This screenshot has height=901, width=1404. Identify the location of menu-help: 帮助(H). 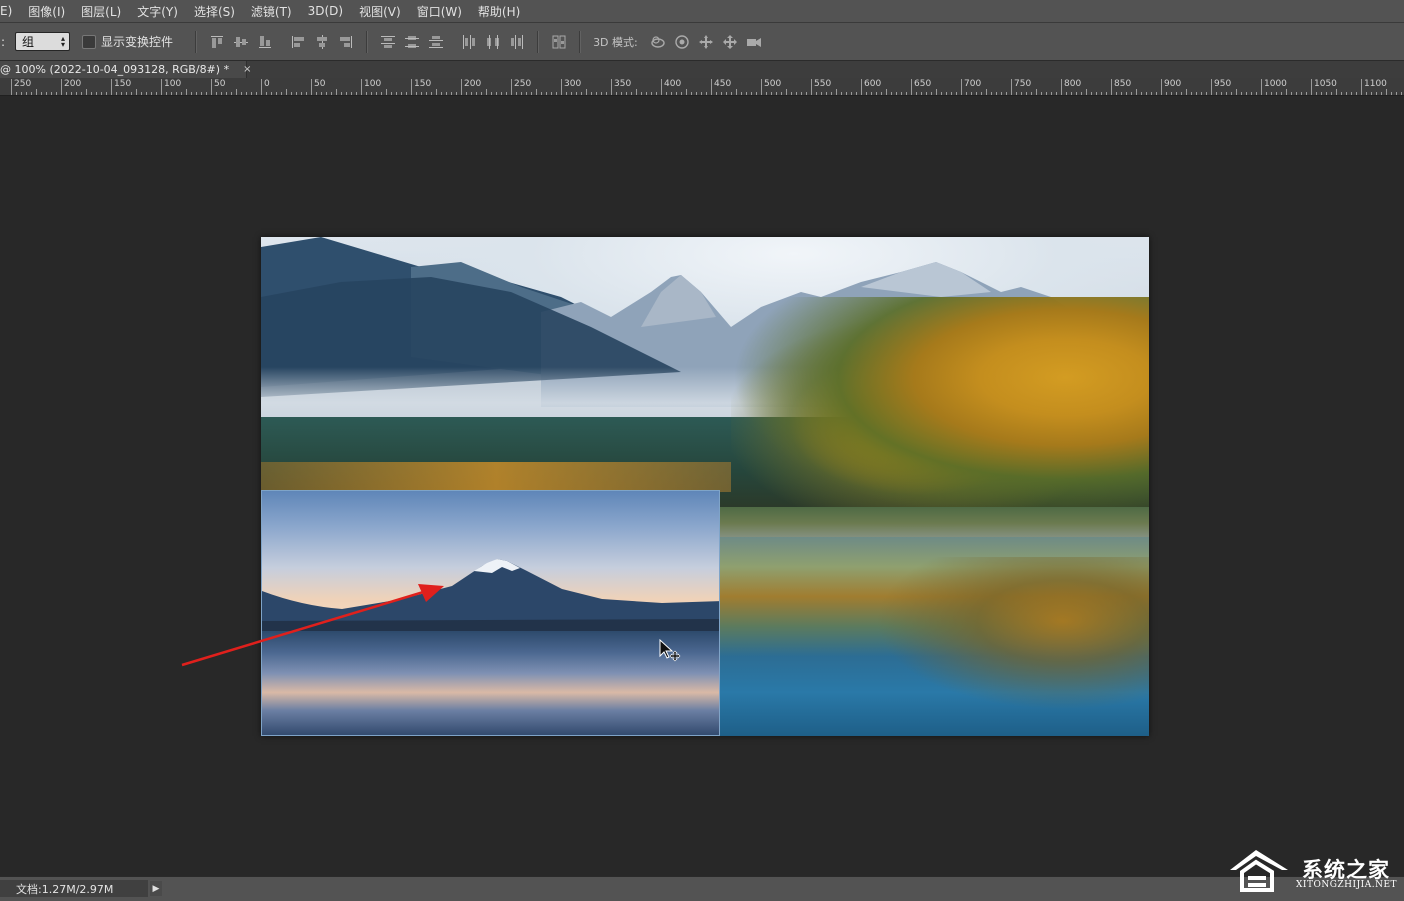
(499, 11).